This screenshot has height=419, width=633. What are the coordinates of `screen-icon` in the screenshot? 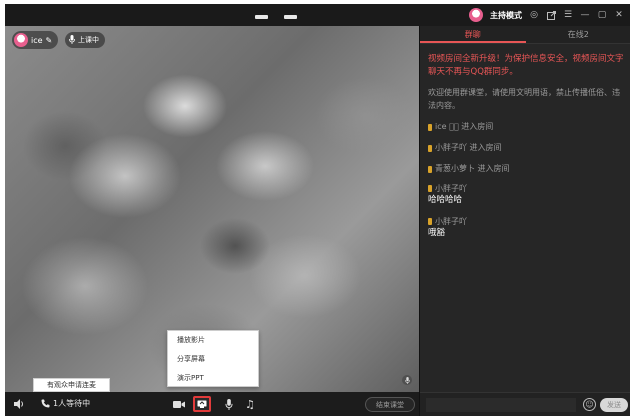 It's located at (202, 404).